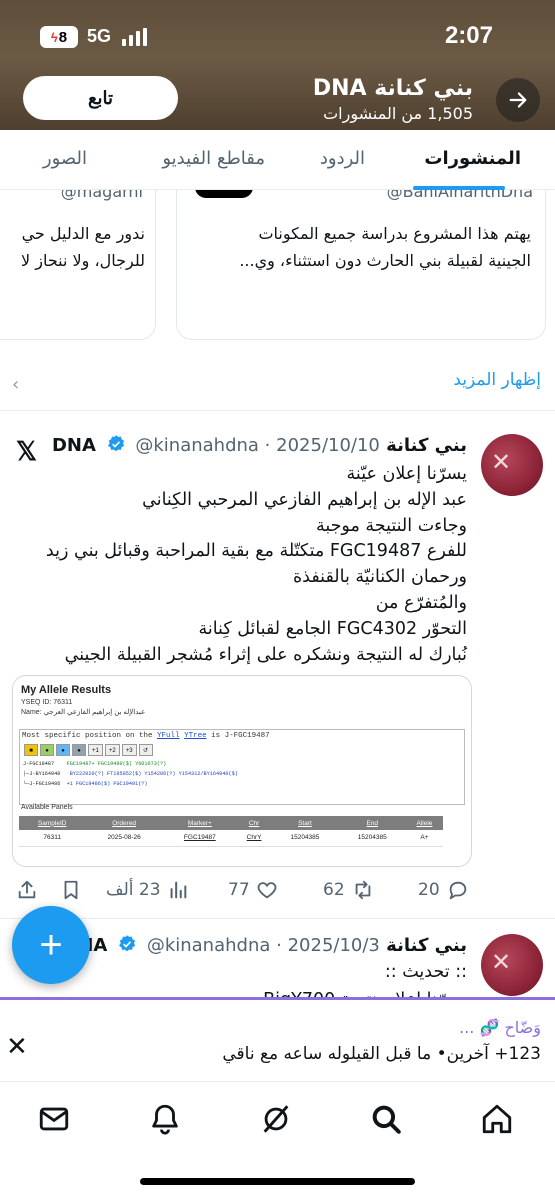 This screenshot has width=555, height=1200. What do you see at coordinates (424, 823) in the screenshot?
I see `col-header: Allele` at bounding box center [424, 823].